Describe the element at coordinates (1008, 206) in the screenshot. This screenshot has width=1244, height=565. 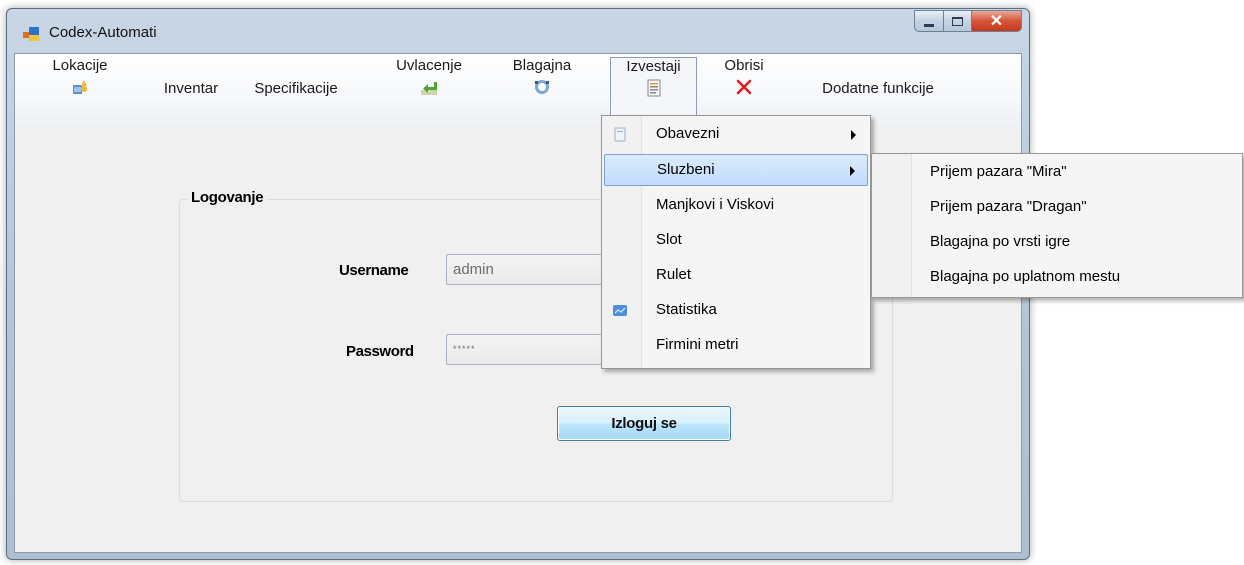
I see `menu-item-label: Prijem pazara "Dragan"` at that location.